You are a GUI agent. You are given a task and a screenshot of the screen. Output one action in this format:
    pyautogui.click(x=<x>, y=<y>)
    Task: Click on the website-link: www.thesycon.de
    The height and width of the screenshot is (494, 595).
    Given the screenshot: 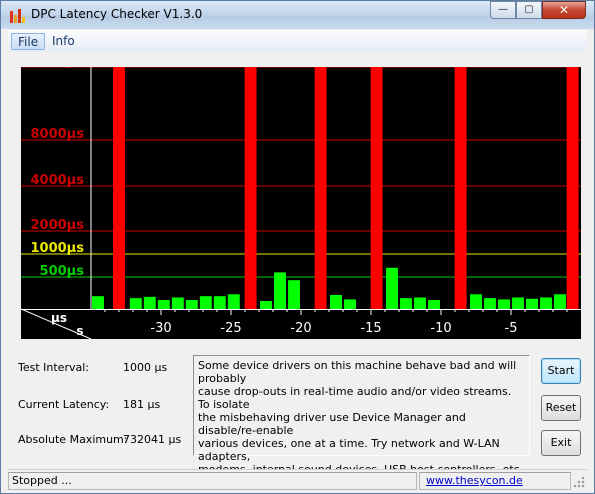 What is the action you would take?
    pyautogui.click(x=474, y=481)
    